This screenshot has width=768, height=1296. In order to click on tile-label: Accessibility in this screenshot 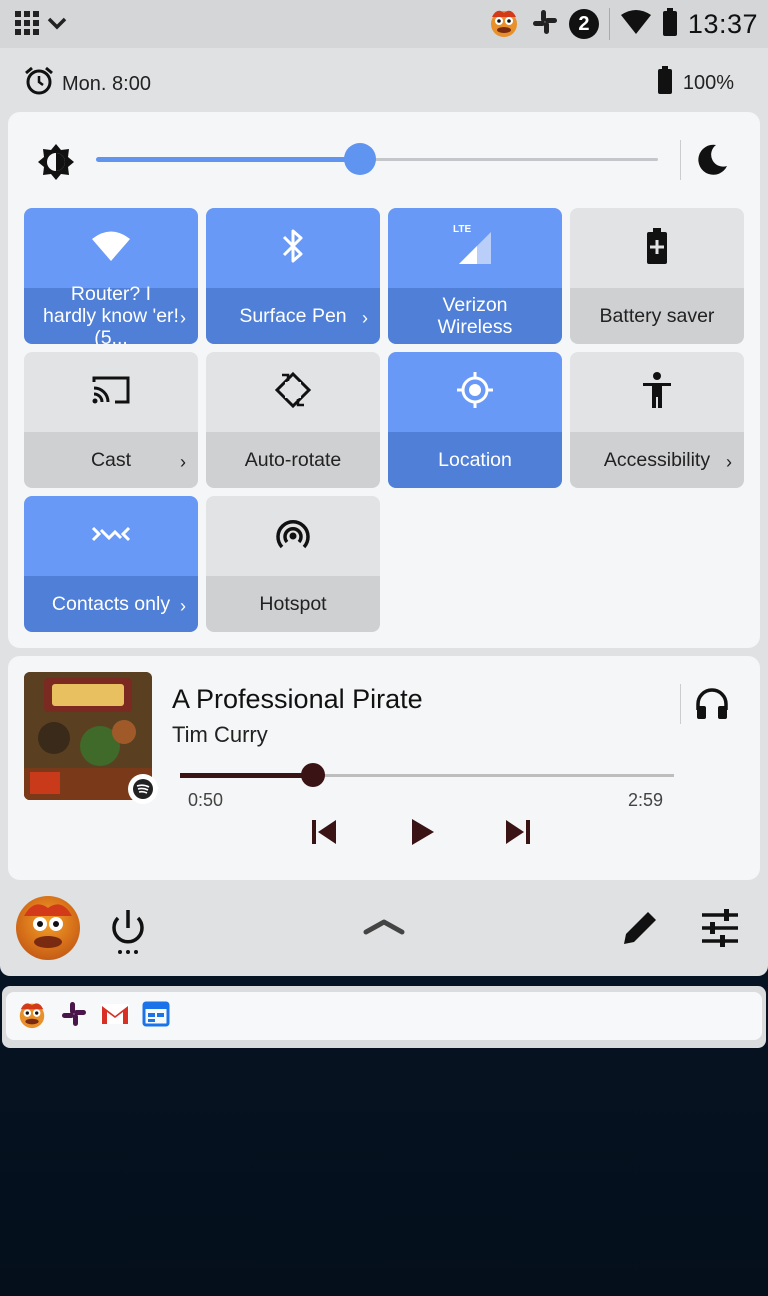, I will do `click(657, 460)`.